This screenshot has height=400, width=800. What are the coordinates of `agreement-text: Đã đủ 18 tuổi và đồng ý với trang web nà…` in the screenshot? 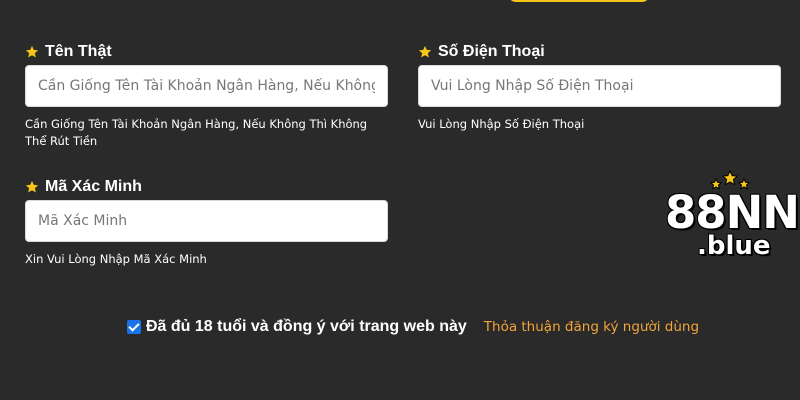 It's located at (306, 326).